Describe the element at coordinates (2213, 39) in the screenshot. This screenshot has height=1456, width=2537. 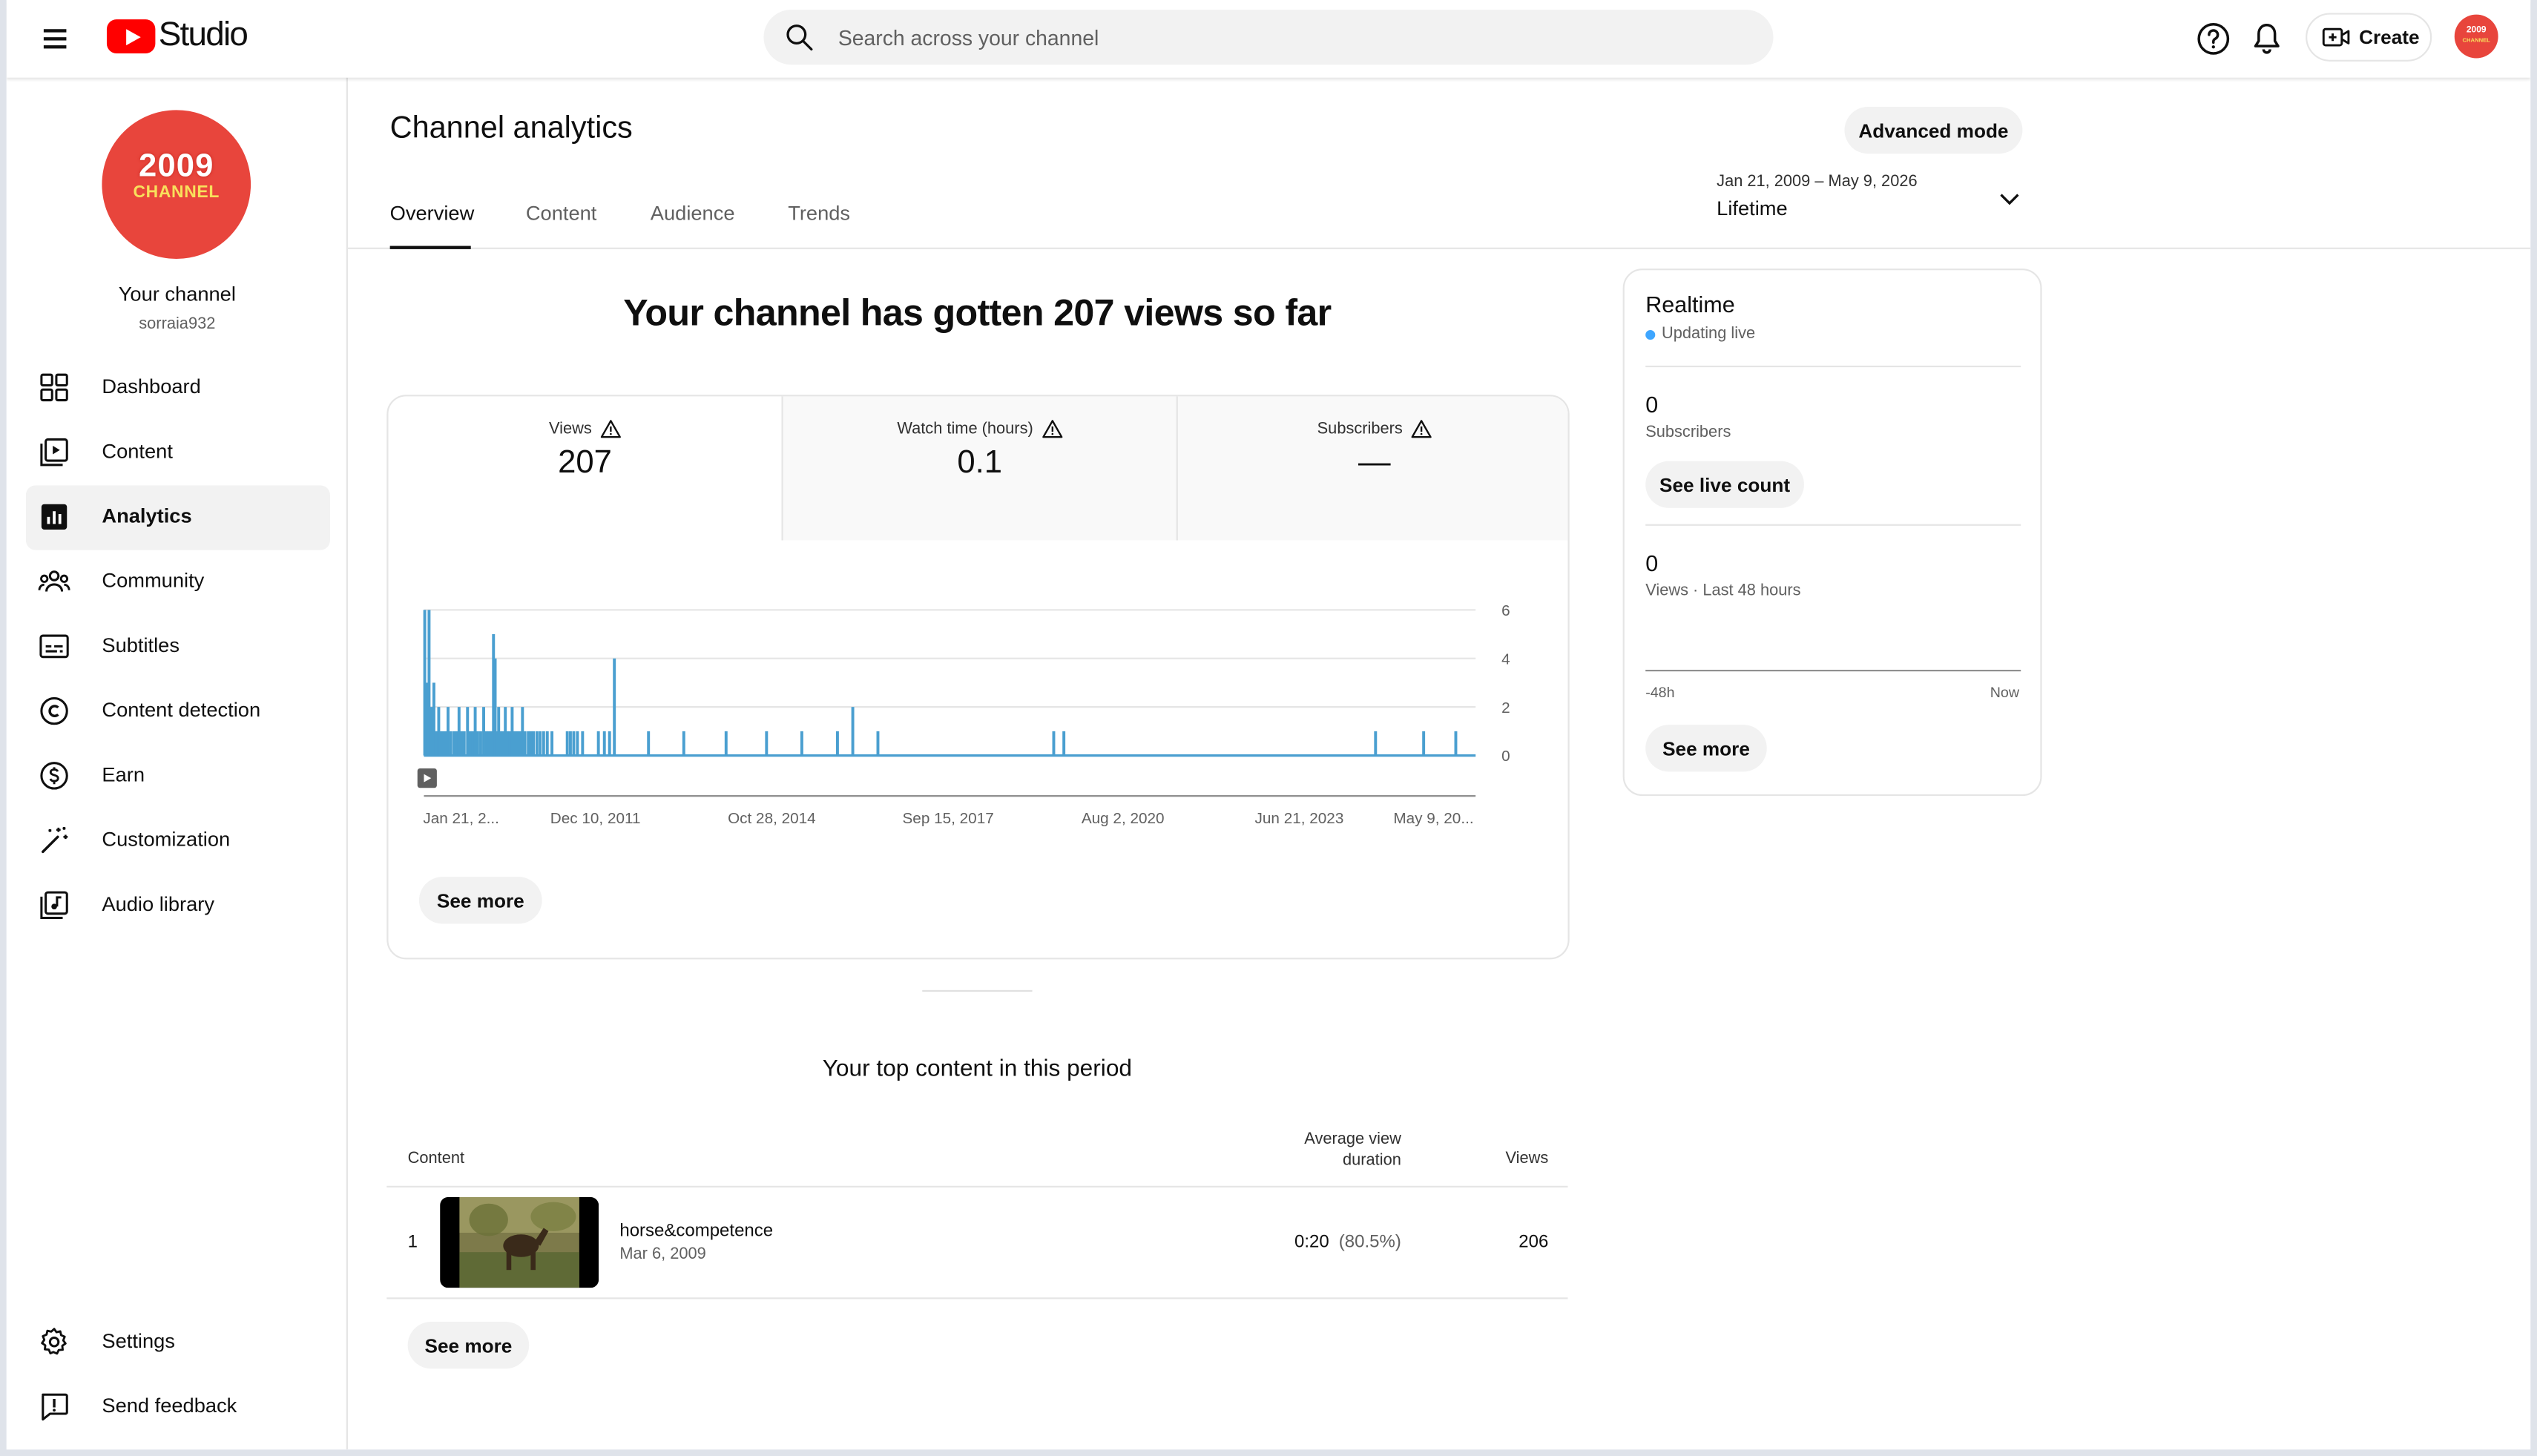
I see `help-icon` at that location.